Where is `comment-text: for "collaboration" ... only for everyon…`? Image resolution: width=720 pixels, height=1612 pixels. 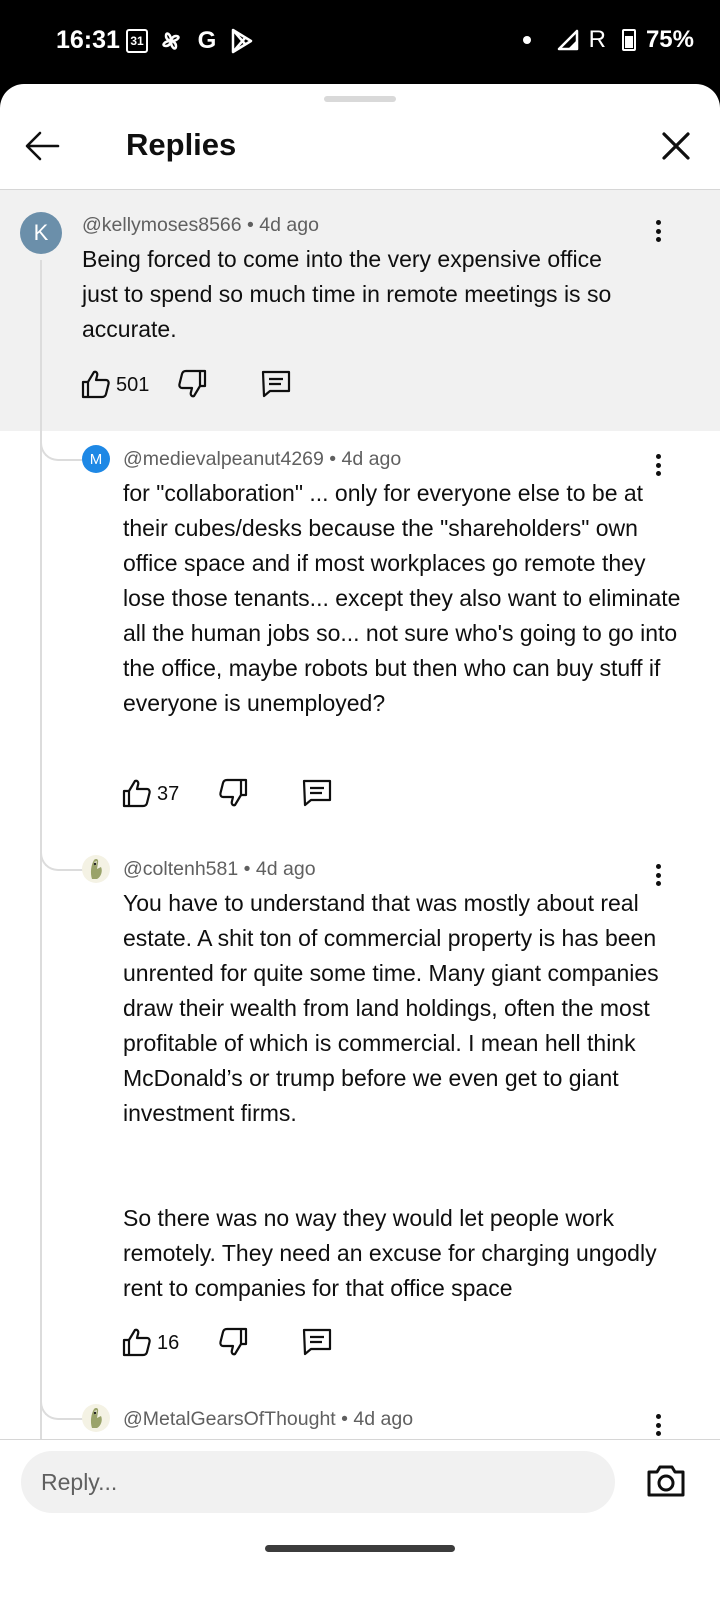
comment-text: for "collaboration" ... only for everyon… is located at coordinates (402, 598).